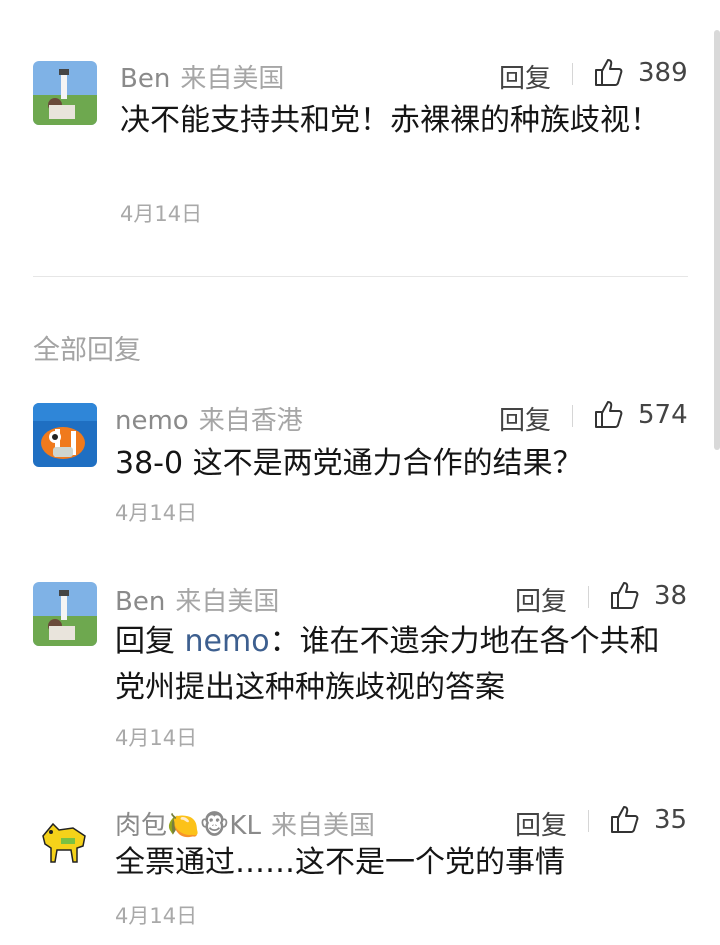  Describe the element at coordinates (717, 240) in the screenshot. I see `scrollbar` at that location.